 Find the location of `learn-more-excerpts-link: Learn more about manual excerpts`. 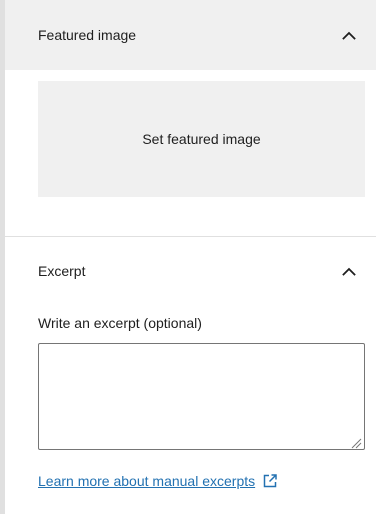

learn-more-excerpts-link: Learn more about manual excerpts is located at coordinates (158, 481).